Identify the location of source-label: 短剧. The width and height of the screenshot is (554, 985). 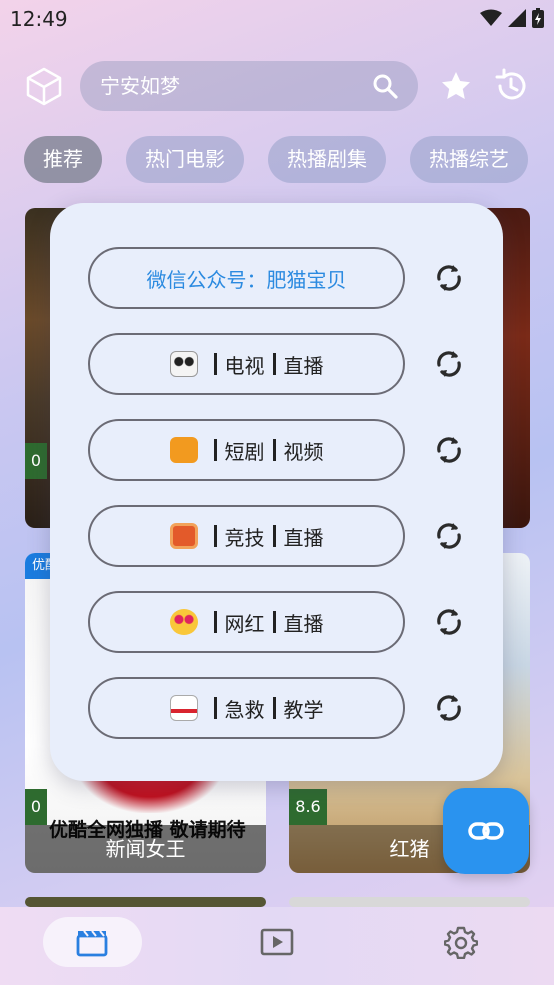
(244, 451).